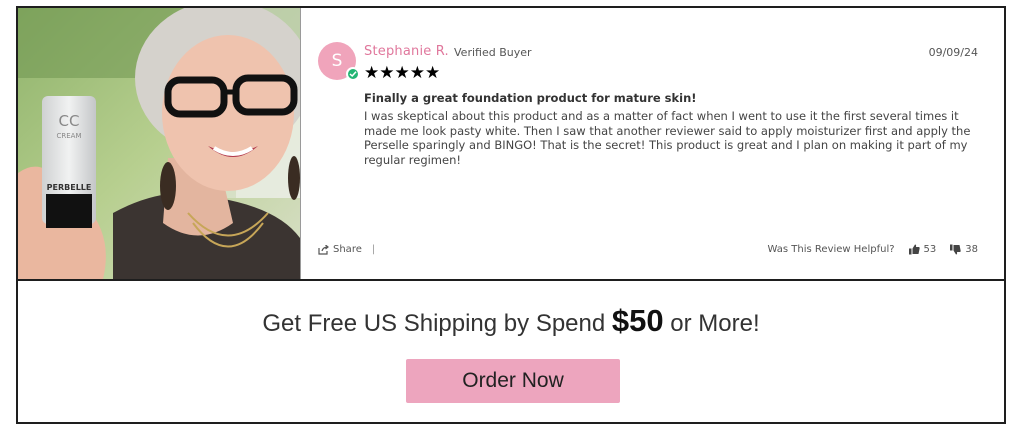 Image resolution: width=1024 pixels, height=433 pixels. I want to click on order-now-button: Order Now, so click(513, 381).